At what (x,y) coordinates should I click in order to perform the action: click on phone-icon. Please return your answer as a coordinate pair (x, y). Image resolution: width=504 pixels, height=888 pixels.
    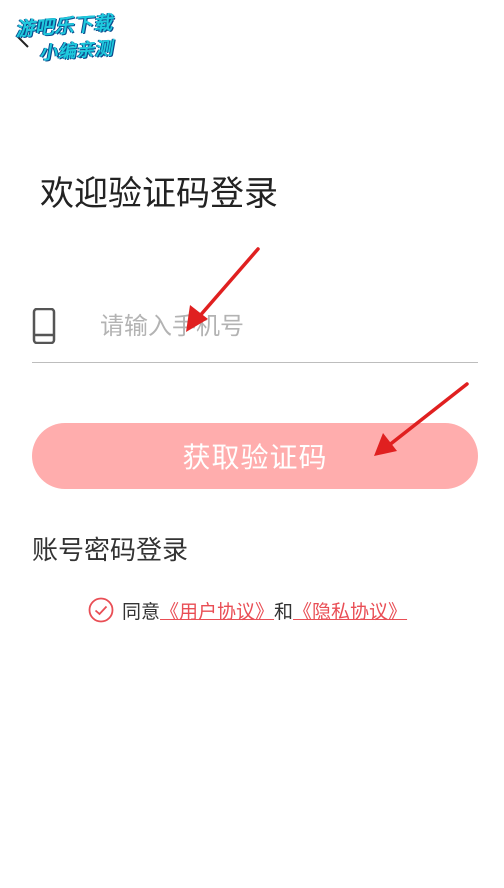
    Looking at the image, I should click on (44, 326).